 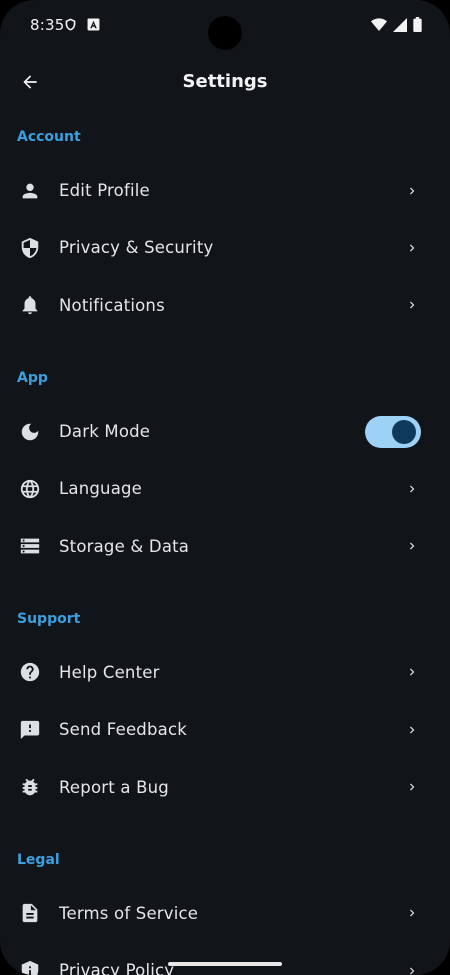 What do you see at coordinates (225, 247) in the screenshot?
I see `row-privacy-security: Privacy & Security` at bounding box center [225, 247].